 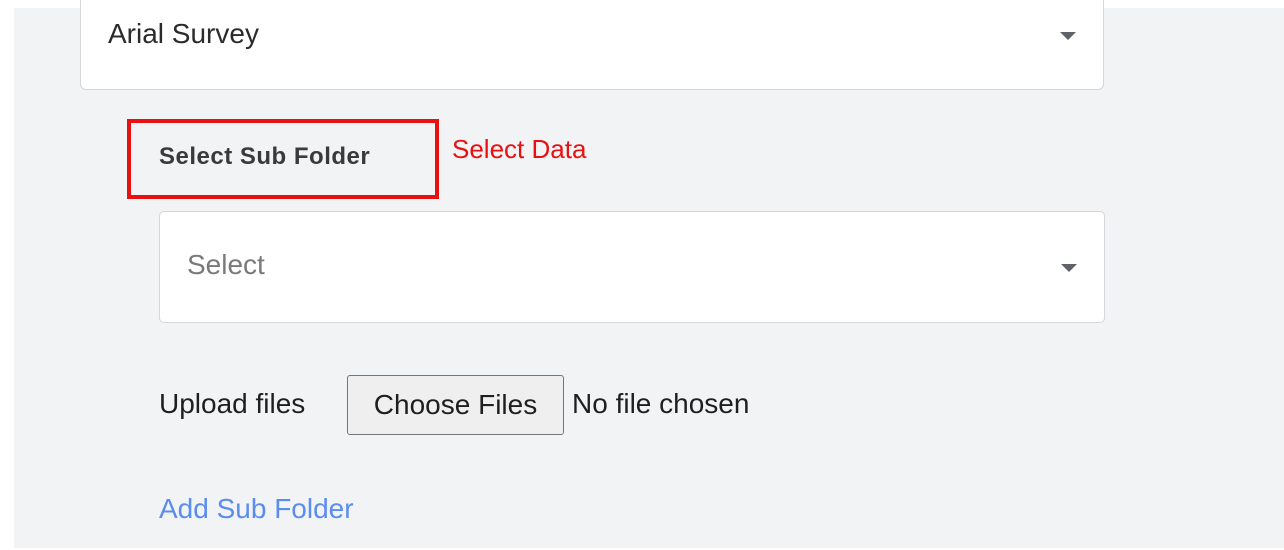 What do you see at coordinates (661, 403) in the screenshot?
I see `file-status-text: No file chosen` at bounding box center [661, 403].